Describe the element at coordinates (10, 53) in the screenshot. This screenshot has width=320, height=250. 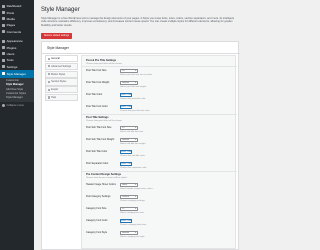
I see `menu-label: Users` at that location.